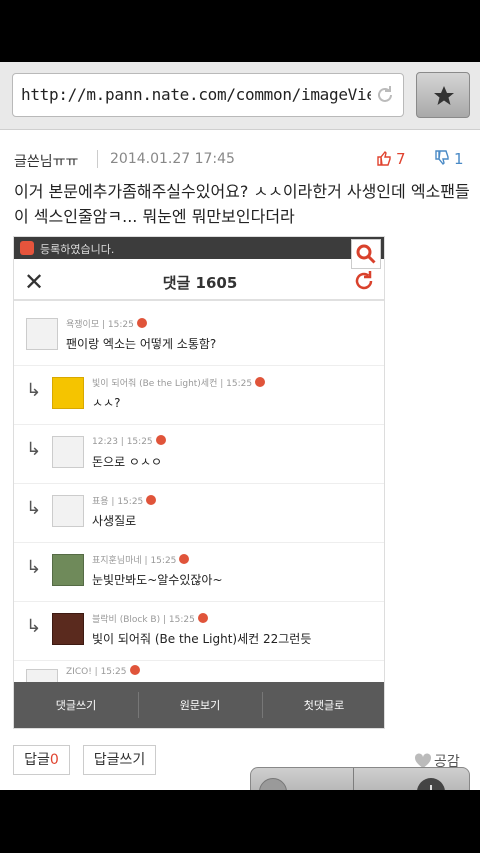 The height and width of the screenshot is (853, 480). What do you see at coordinates (199, 454) in the screenshot?
I see `list-item: ↳ 12:23 | 15:25 돈으로 ㅇㅅㅇ` at bounding box center [199, 454].